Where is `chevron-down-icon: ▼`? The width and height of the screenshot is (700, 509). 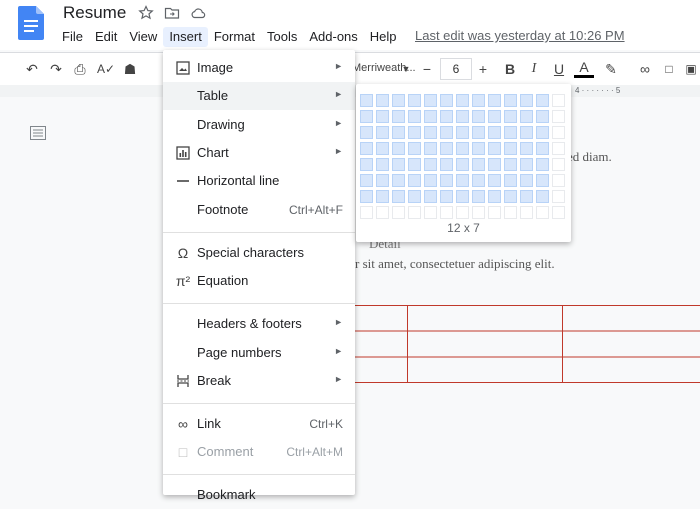
chevron-down-icon: ▼ is located at coordinates (406, 69).